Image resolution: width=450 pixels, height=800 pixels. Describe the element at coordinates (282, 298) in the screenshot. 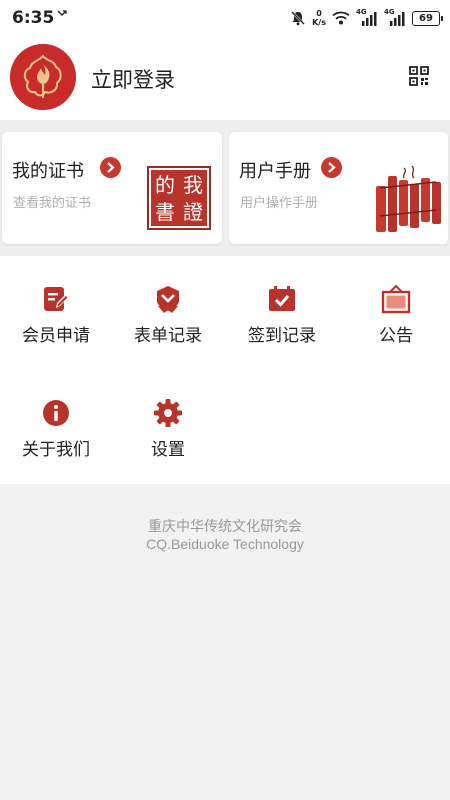

I see `calendar-check-icon` at that location.